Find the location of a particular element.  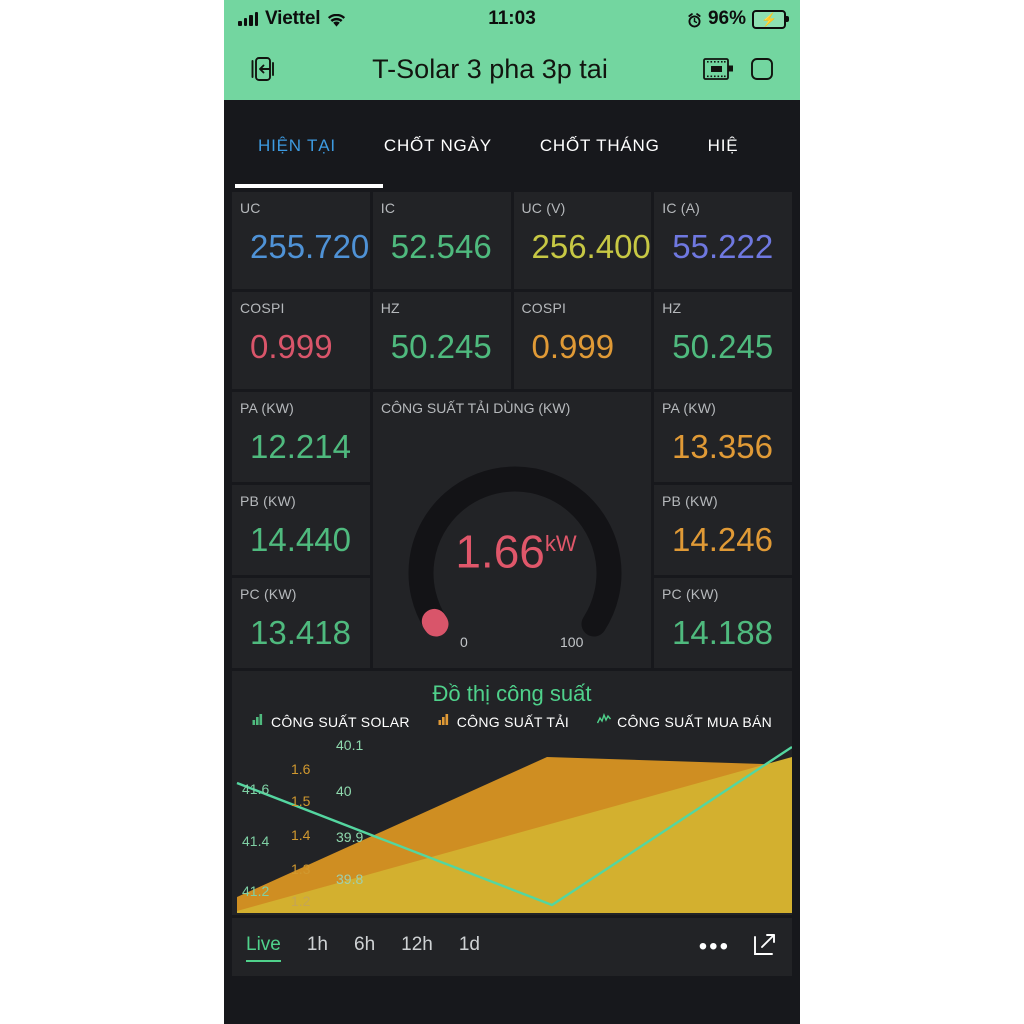

axis-tick-tai: 1.3 is located at coordinates (301, 869).